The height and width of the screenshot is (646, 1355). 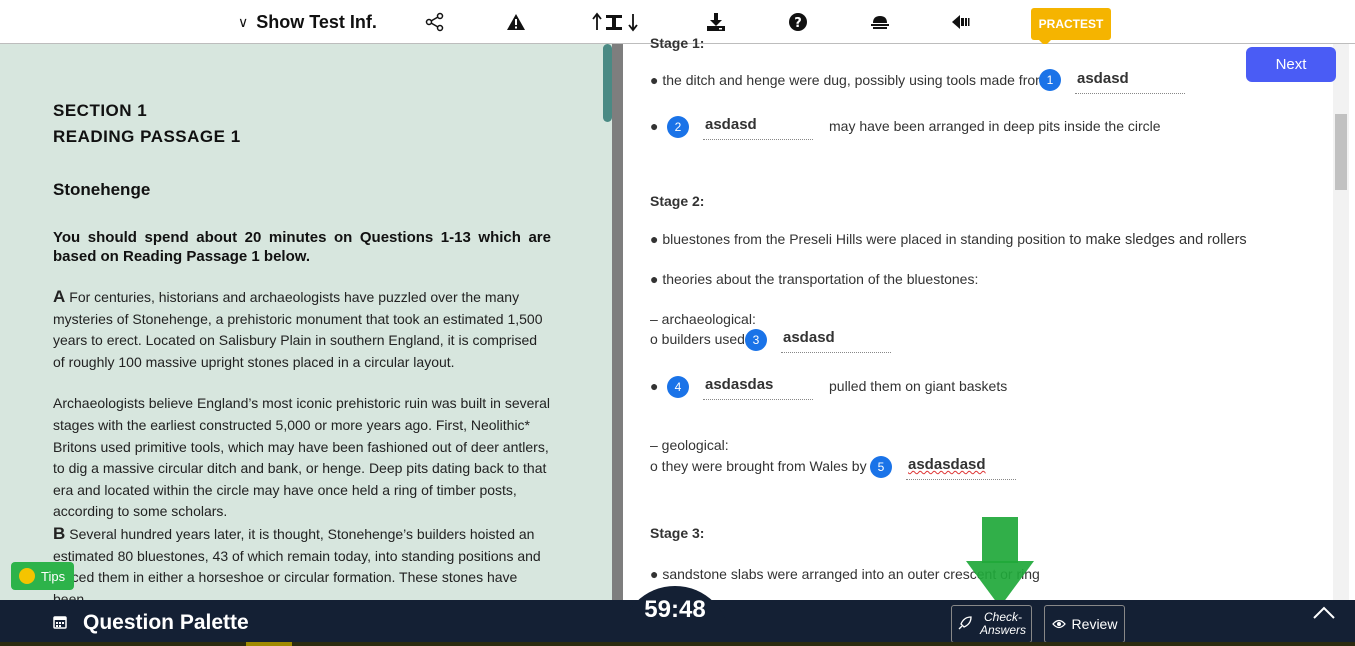 I want to click on question-number-badge: 4, so click(x=678, y=387).